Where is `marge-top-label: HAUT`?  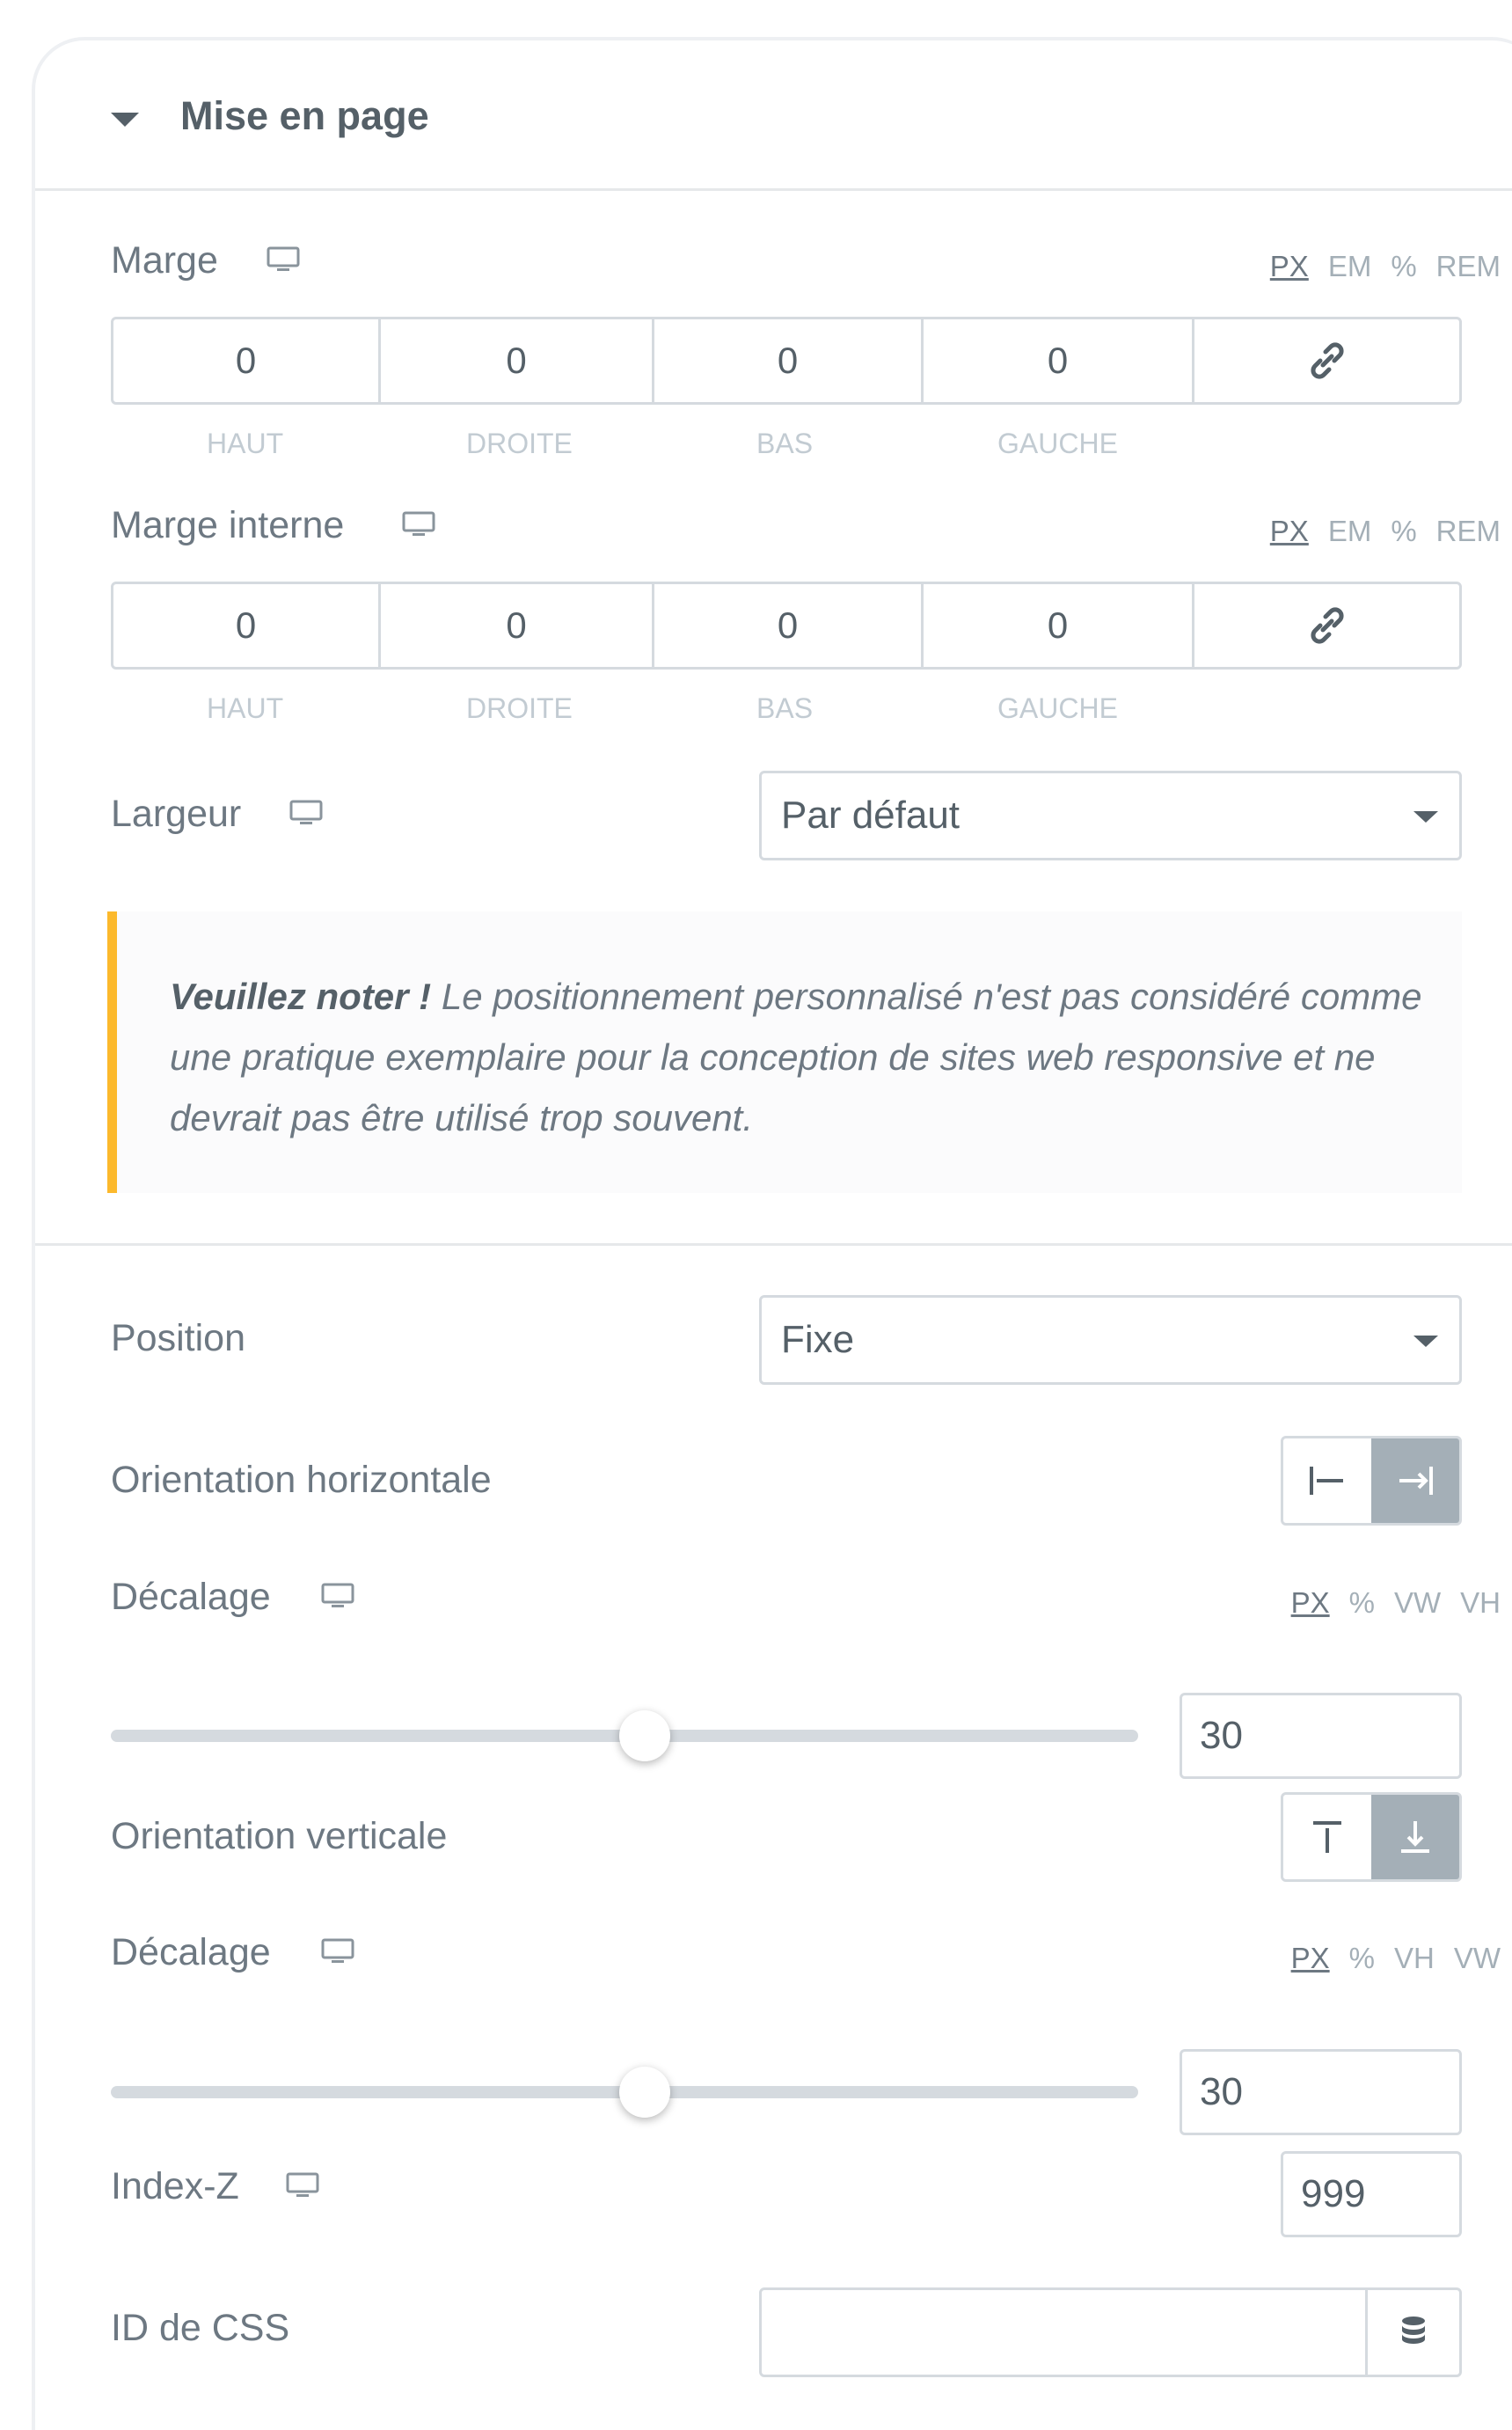
marge-top-label: HAUT is located at coordinates (245, 443).